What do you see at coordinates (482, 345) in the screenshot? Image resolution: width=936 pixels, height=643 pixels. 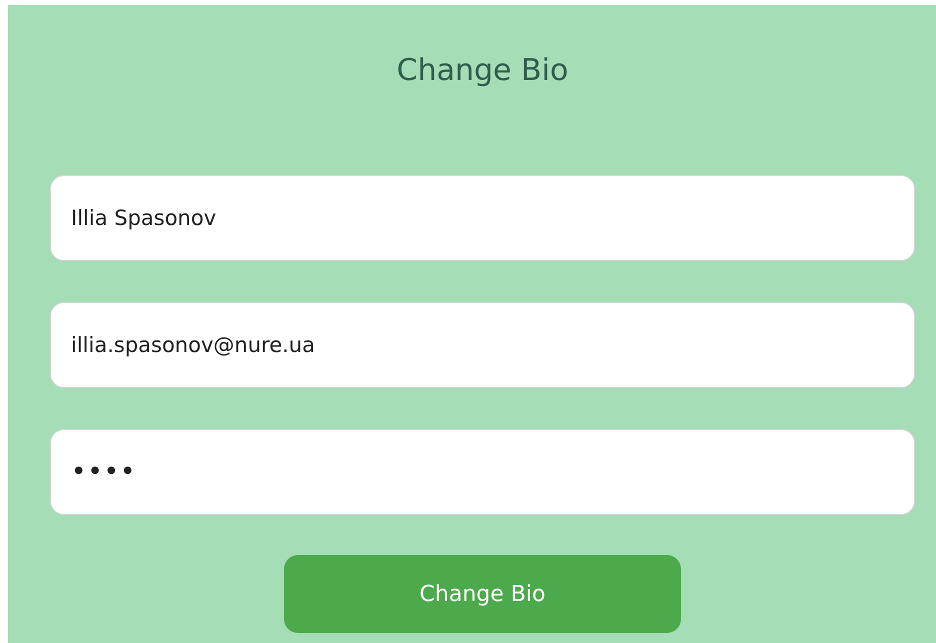 I see `email-field: illia.spasonov@nure.ua` at bounding box center [482, 345].